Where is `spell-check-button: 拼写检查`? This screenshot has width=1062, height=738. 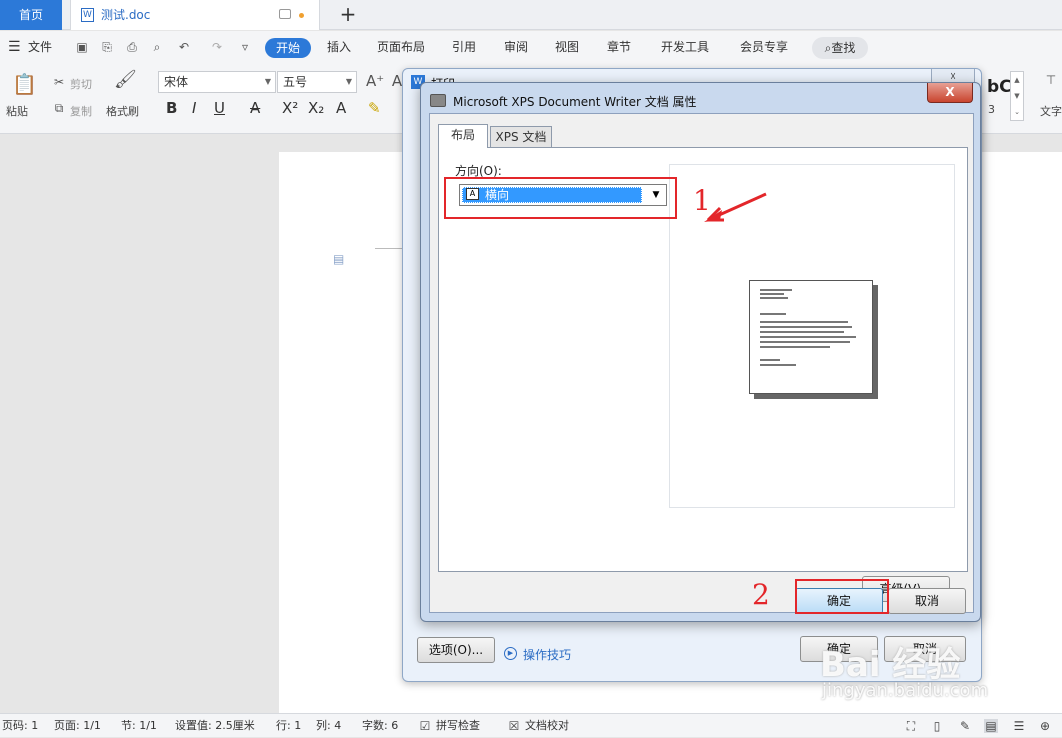
spell-check-button: 拼写检查 is located at coordinates (458, 726).